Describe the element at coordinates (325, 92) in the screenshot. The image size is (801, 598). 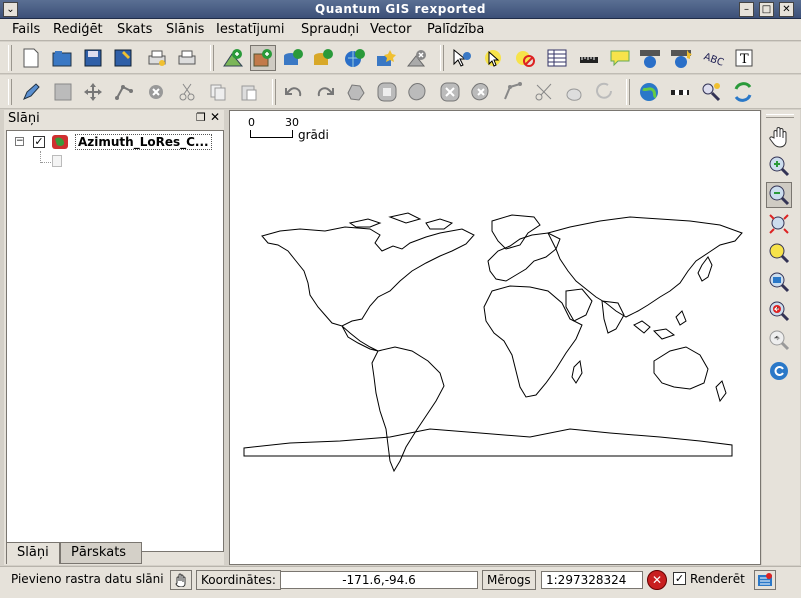
I see `redo-icon` at that location.